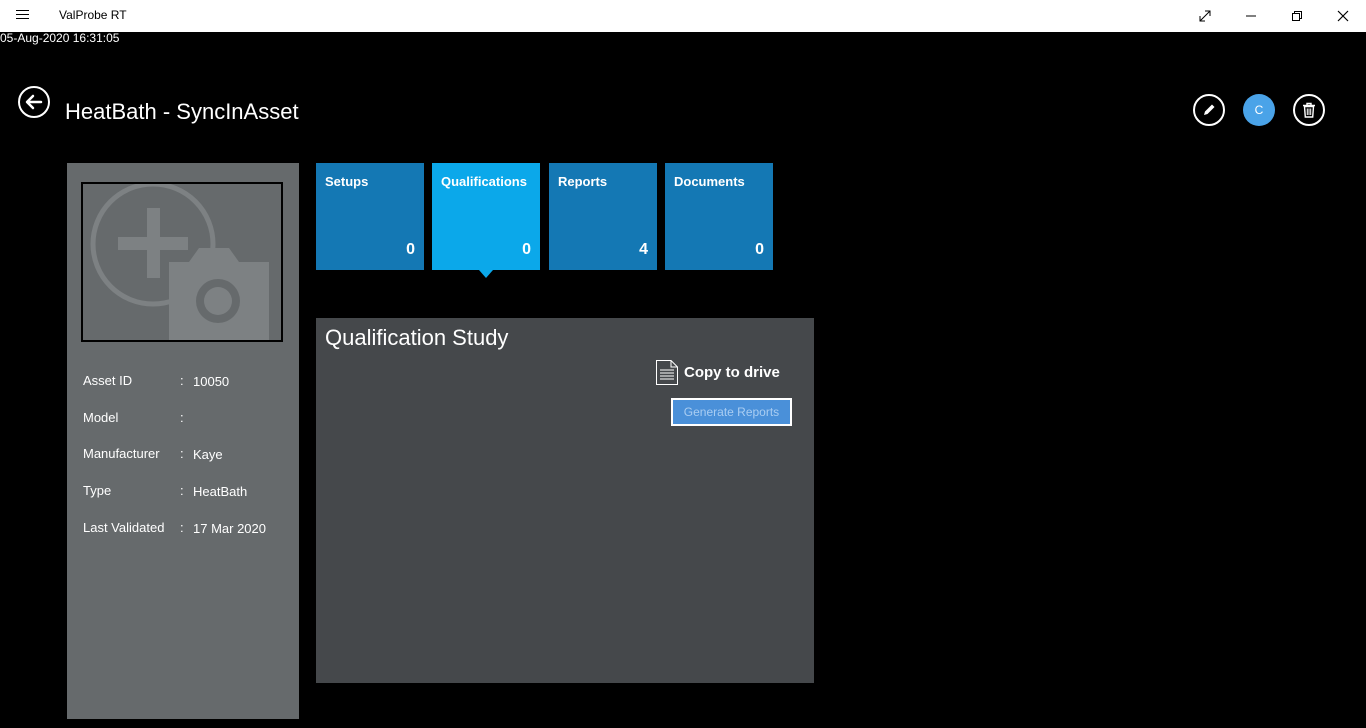 This screenshot has height=728, width=1366. I want to click on minimize-icon, so click(1251, 16).